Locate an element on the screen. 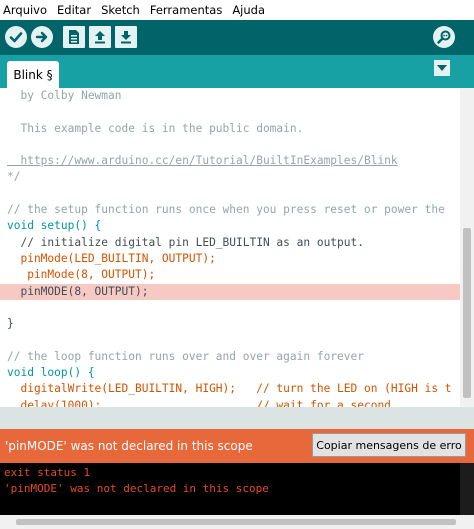 The width and height of the screenshot is (474, 529). code-line: } is located at coordinates (10, 324).